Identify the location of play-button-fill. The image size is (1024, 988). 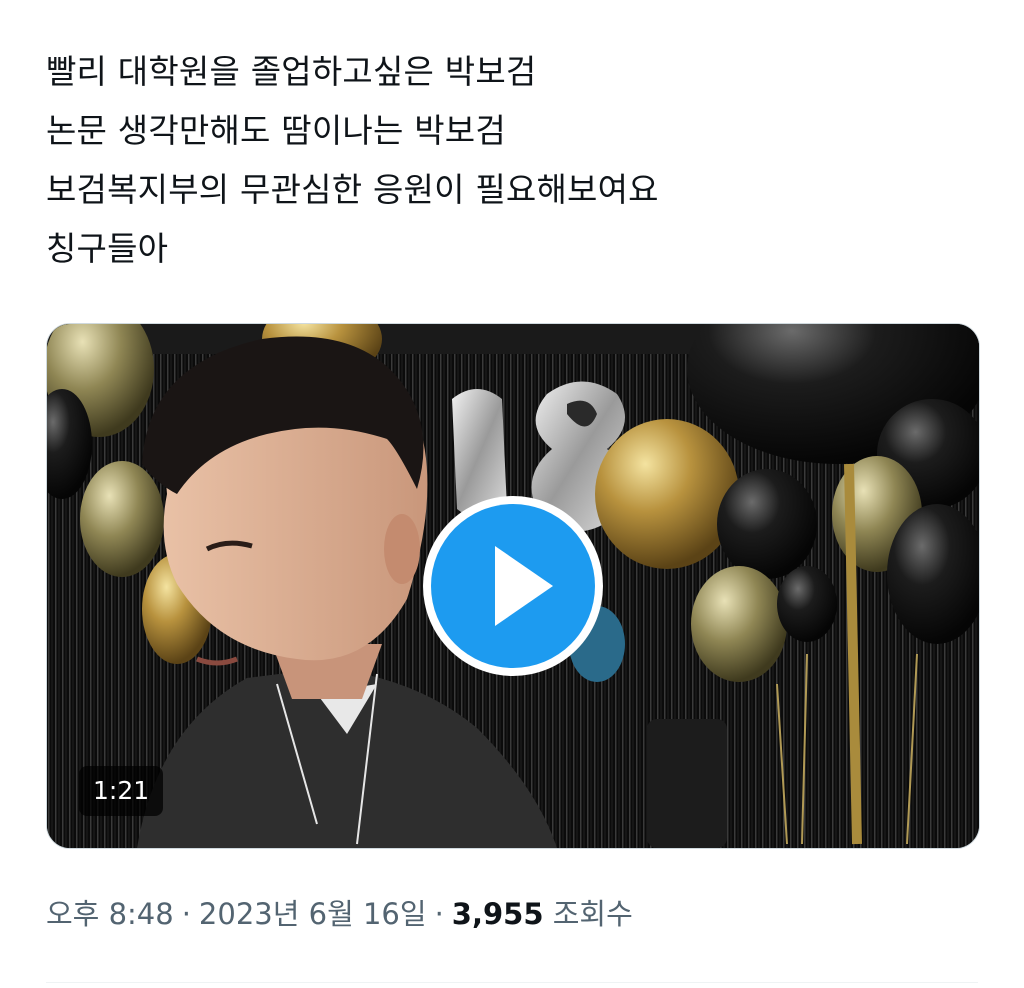
(513, 586).